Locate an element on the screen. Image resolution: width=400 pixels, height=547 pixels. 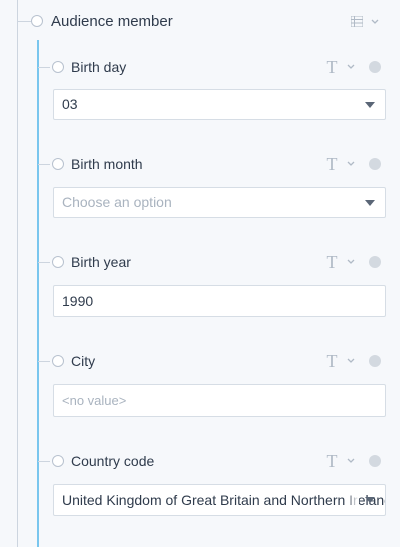
city-placeholder: <no value> is located at coordinates (94, 400).